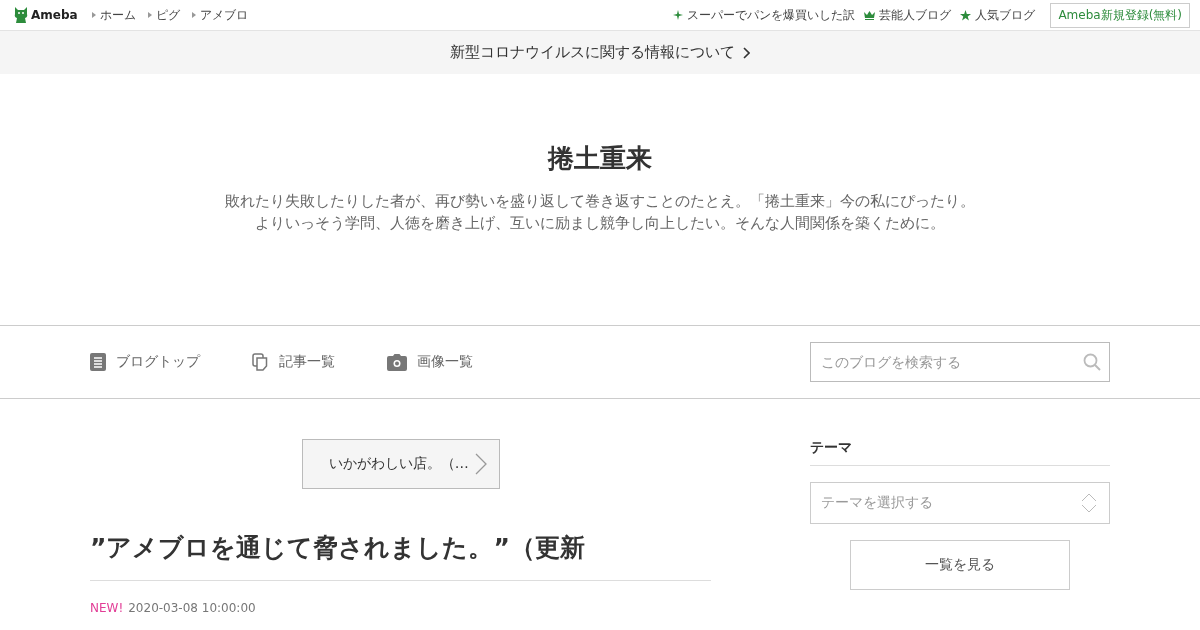 Image resolution: width=1200 pixels, height=630 pixels. Describe the element at coordinates (870, 15) in the screenshot. I see `crown-icon` at that location.